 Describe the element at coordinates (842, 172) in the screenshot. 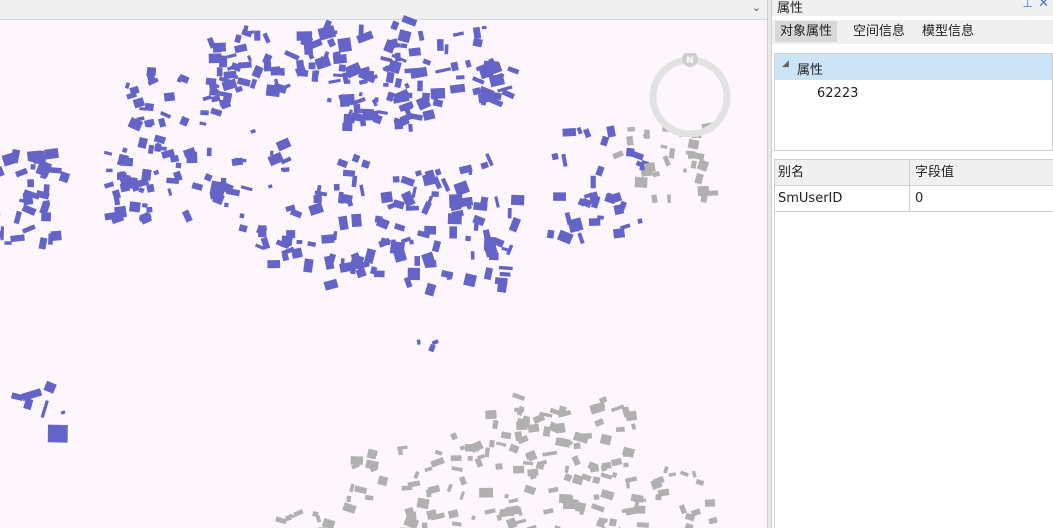

I see `column-header-alias: 别名` at that location.